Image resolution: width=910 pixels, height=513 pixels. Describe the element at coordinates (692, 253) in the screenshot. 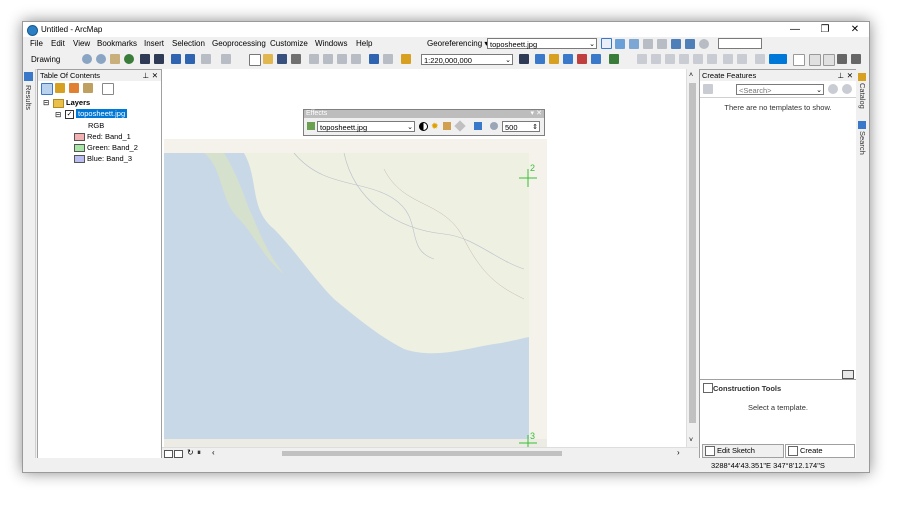

I see `vertical-scroll-thumb` at that location.